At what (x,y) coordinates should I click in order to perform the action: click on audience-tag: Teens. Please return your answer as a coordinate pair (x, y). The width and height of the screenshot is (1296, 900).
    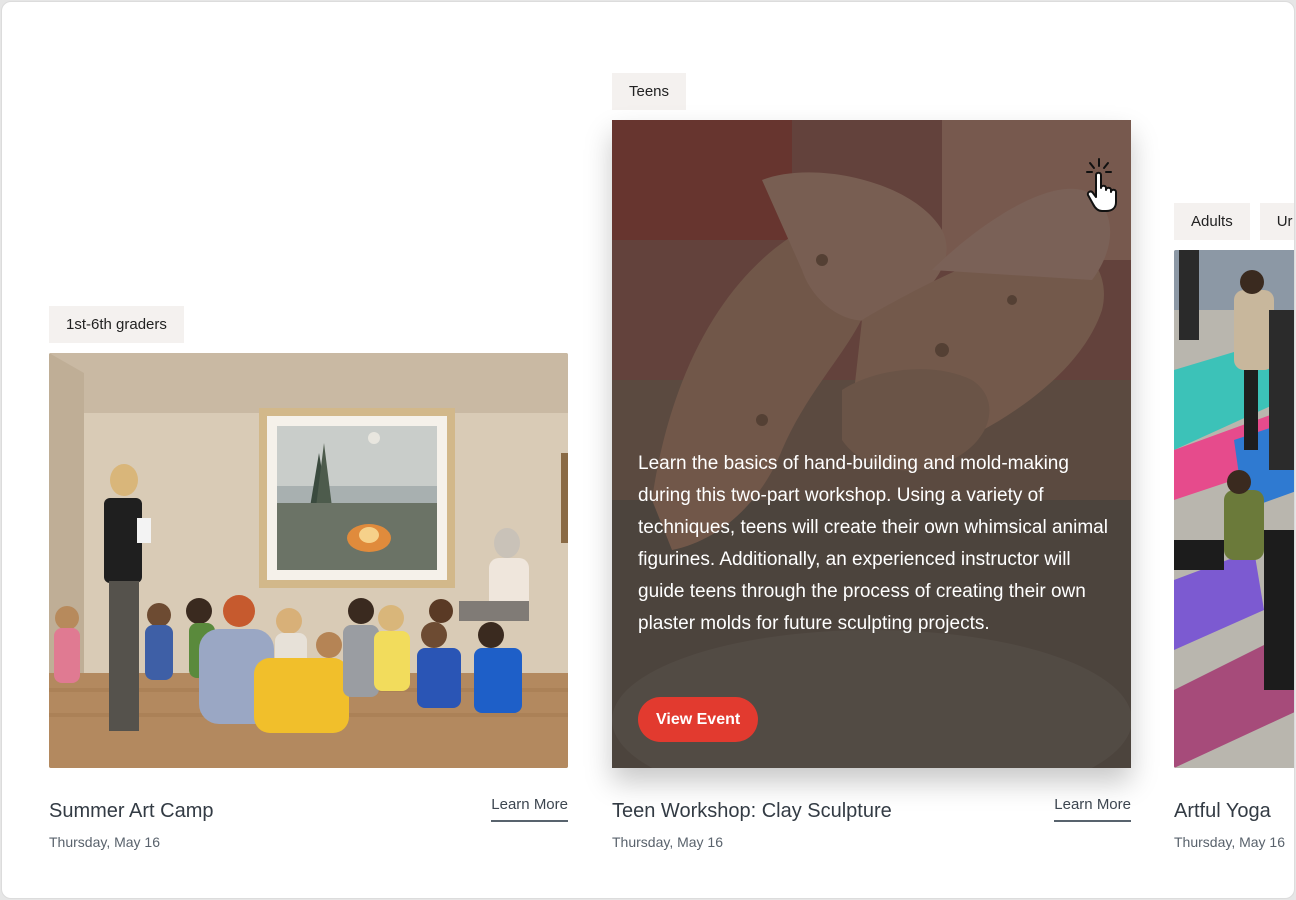
    Looking at the image, I should click on (649, 91).